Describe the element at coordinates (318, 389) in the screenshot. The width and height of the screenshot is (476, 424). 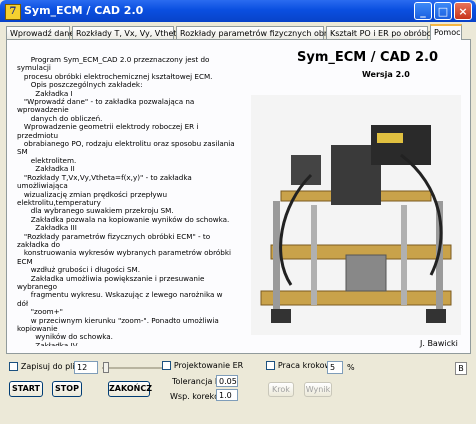
I see `result-button: Wynik` at that location.